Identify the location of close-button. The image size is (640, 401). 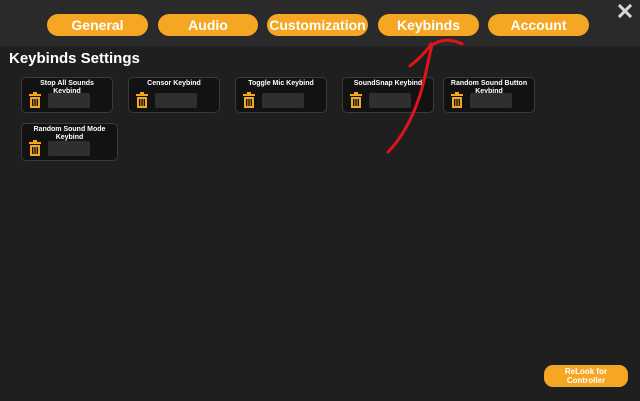
(625, 11).